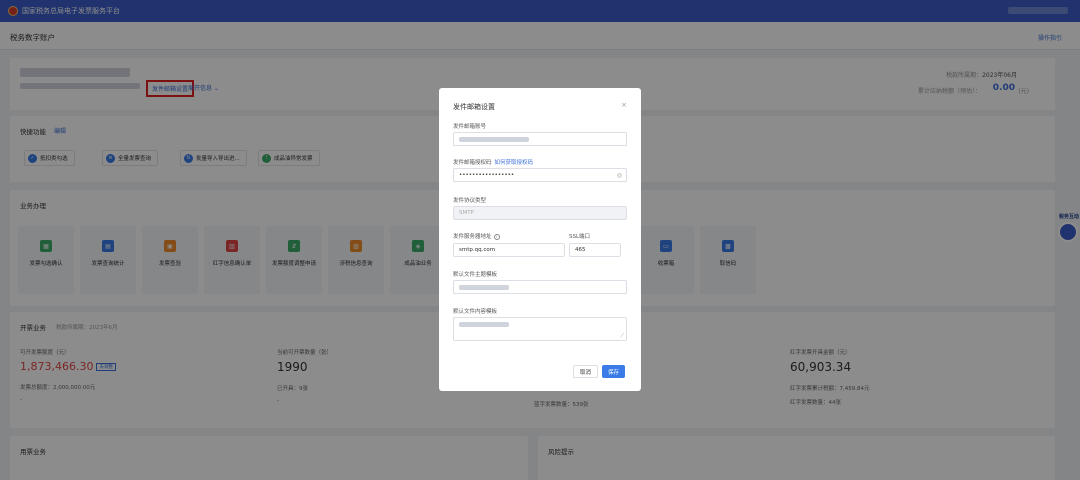 Image resolution: width=1080 pixels, height=480 pixels. What do you see at coordinates (540, 175) in the screenshot?
I see `auth-code-input: ••••••••••••••••• ◎` at bounding box center [540, 175].